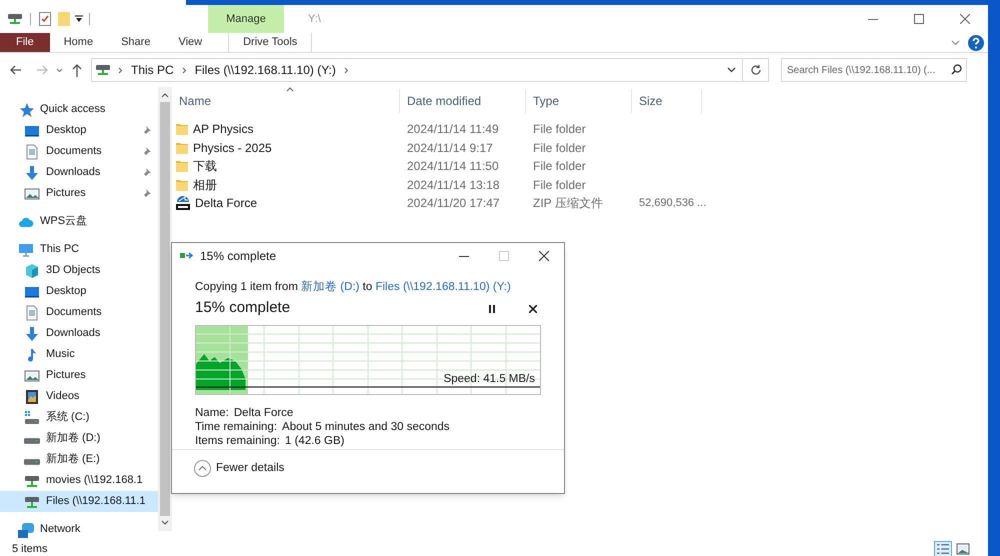 Image resolution: width=1000 pixels, height=556 pixels. I want to click on breadcrumb: This PC, so click(152, 70).